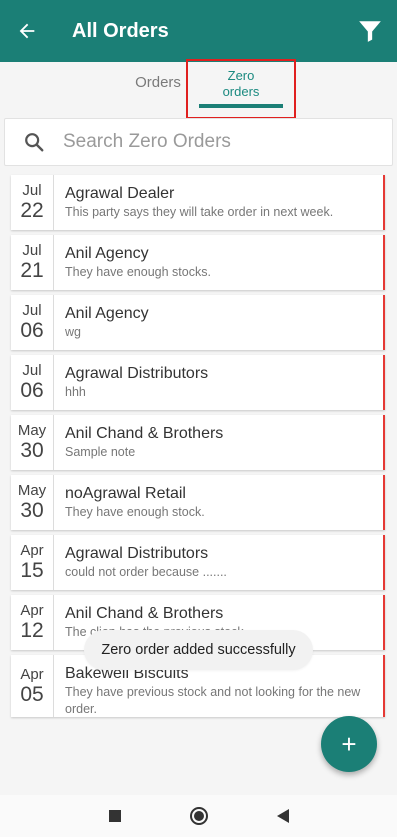 This screenshot has width=397, height=837. What do you see at coordinates (120, 193) in the screenshot?
I see `party-name: Agrawal Dealer` at bounding box center [120, 193].